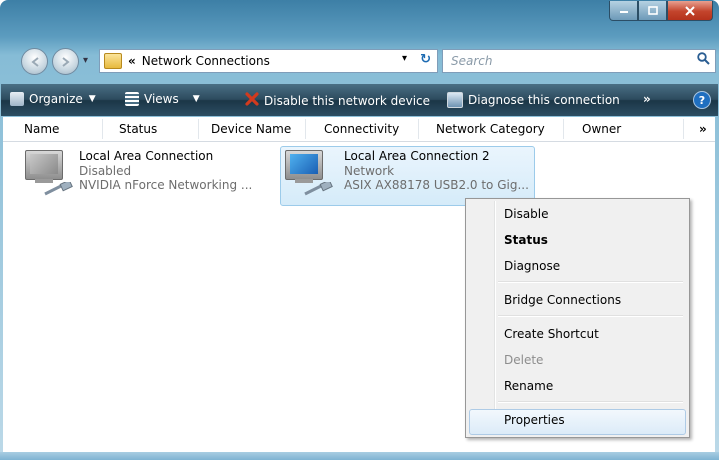 This screenshot has width=719, height=460. What do you see at coordinates (251, 129) in the screenshot?
I see `column-device-name: Device Name` at bounding box center [251, 129].